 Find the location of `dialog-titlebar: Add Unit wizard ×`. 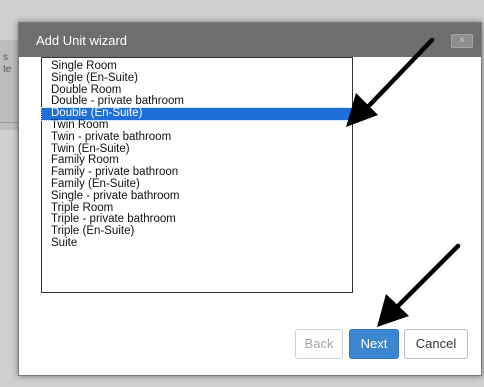

dialog-titlebar: Add Unit wizard × is located at coordinates (250, 40).